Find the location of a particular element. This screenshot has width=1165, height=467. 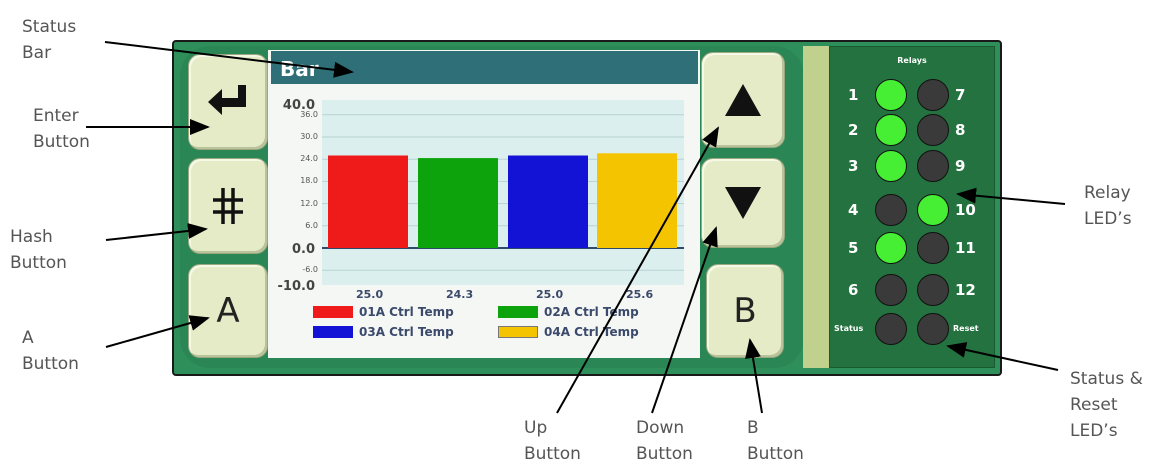

arrow-relay-leds is located at coordinates (1011, 196).